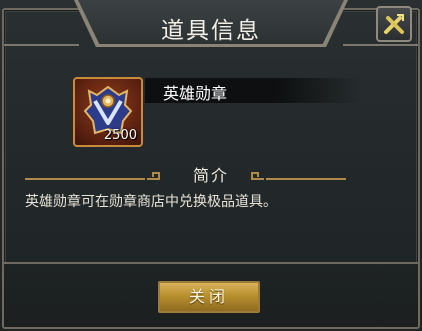  I want to click on close-x-icon, so click(394, 24).